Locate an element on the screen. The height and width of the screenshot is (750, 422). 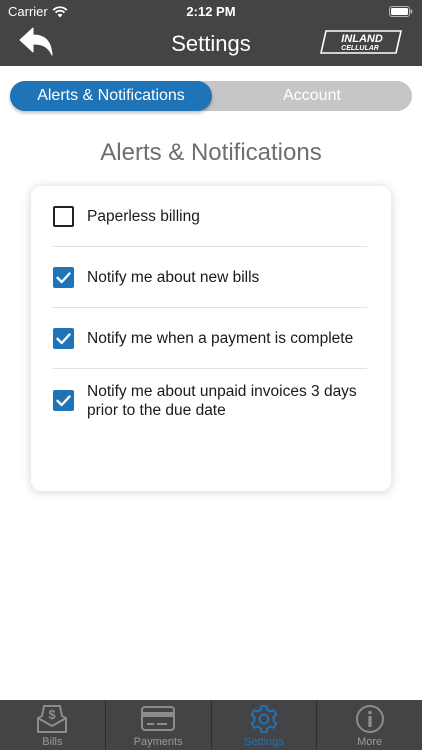
tab-label: Payments is located at coordinates (158, 742).